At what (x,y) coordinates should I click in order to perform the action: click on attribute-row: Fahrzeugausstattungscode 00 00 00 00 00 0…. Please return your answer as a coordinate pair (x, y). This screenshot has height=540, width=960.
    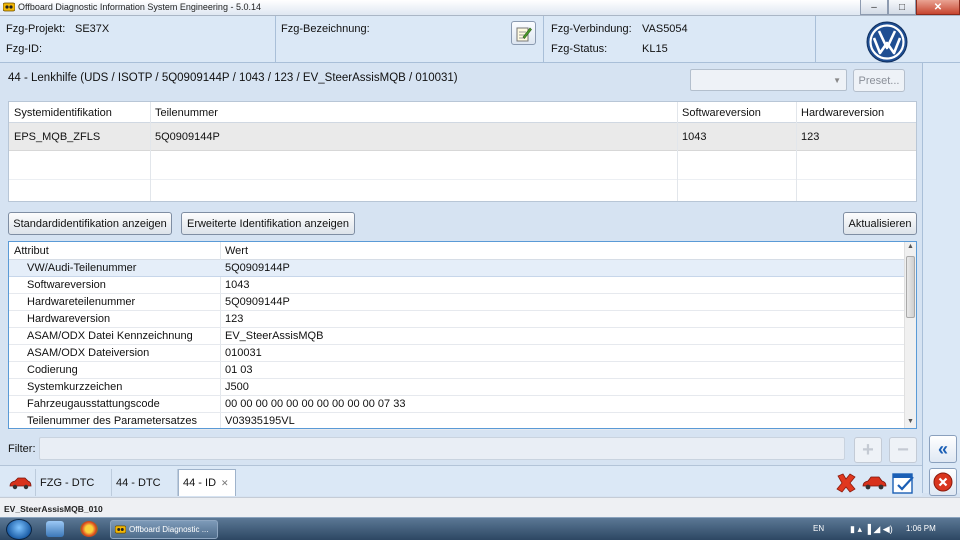
    Looking at the image, I should click on (456, 404).